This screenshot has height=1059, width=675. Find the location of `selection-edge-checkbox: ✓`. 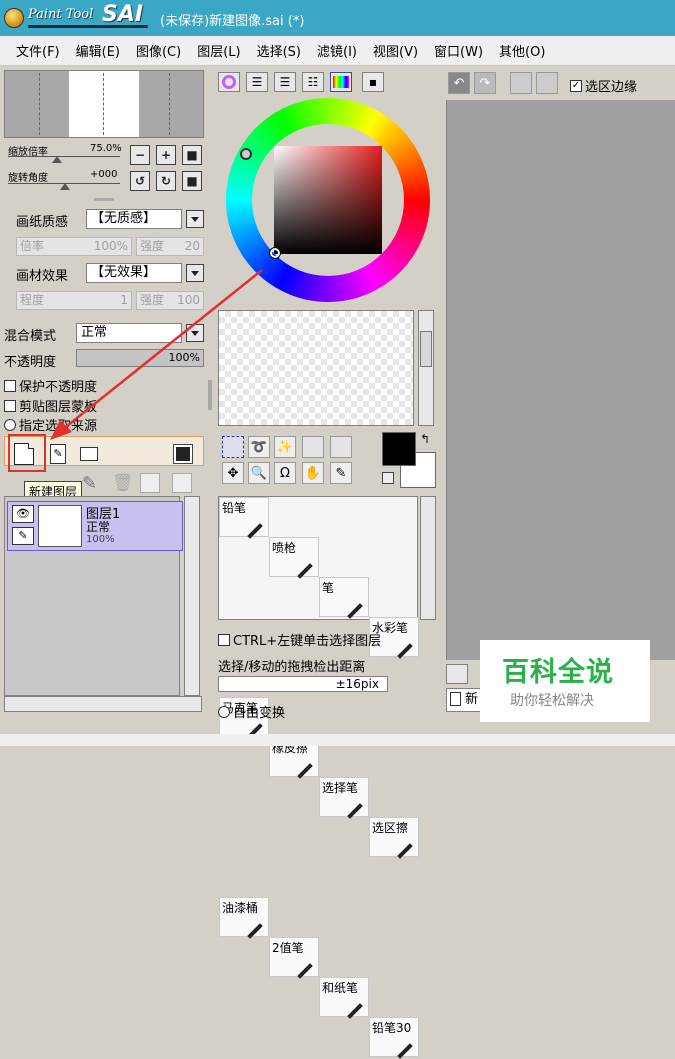

selection-edge-checkbox: ✓ is located at coordinates (576, 85).